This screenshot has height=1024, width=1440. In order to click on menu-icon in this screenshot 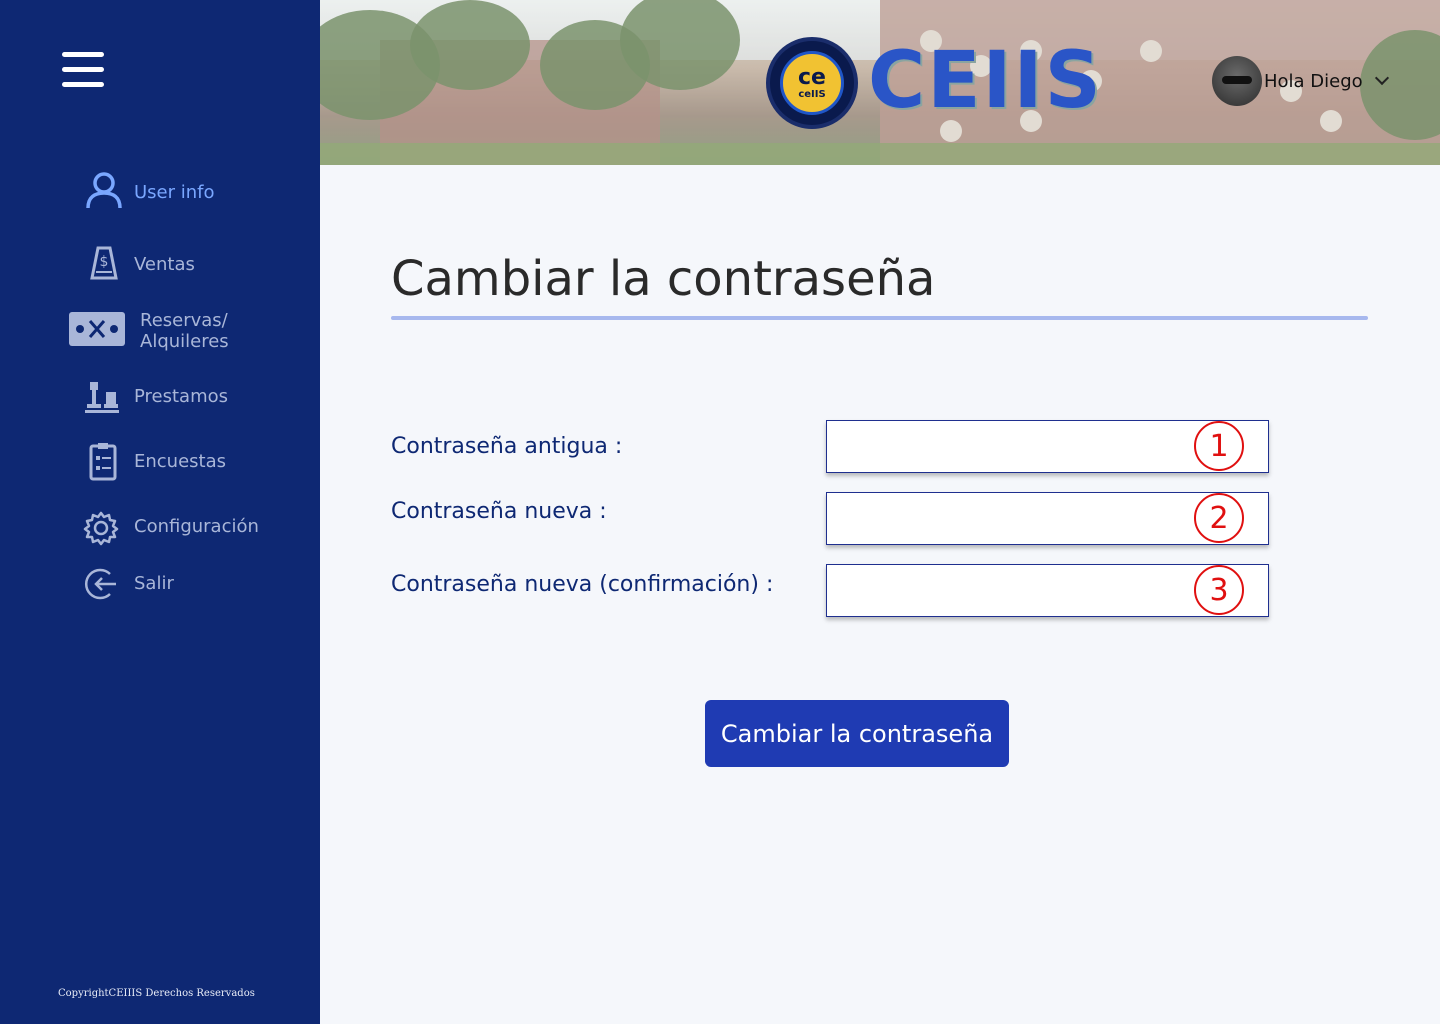, I will do `click(84, 71)`.